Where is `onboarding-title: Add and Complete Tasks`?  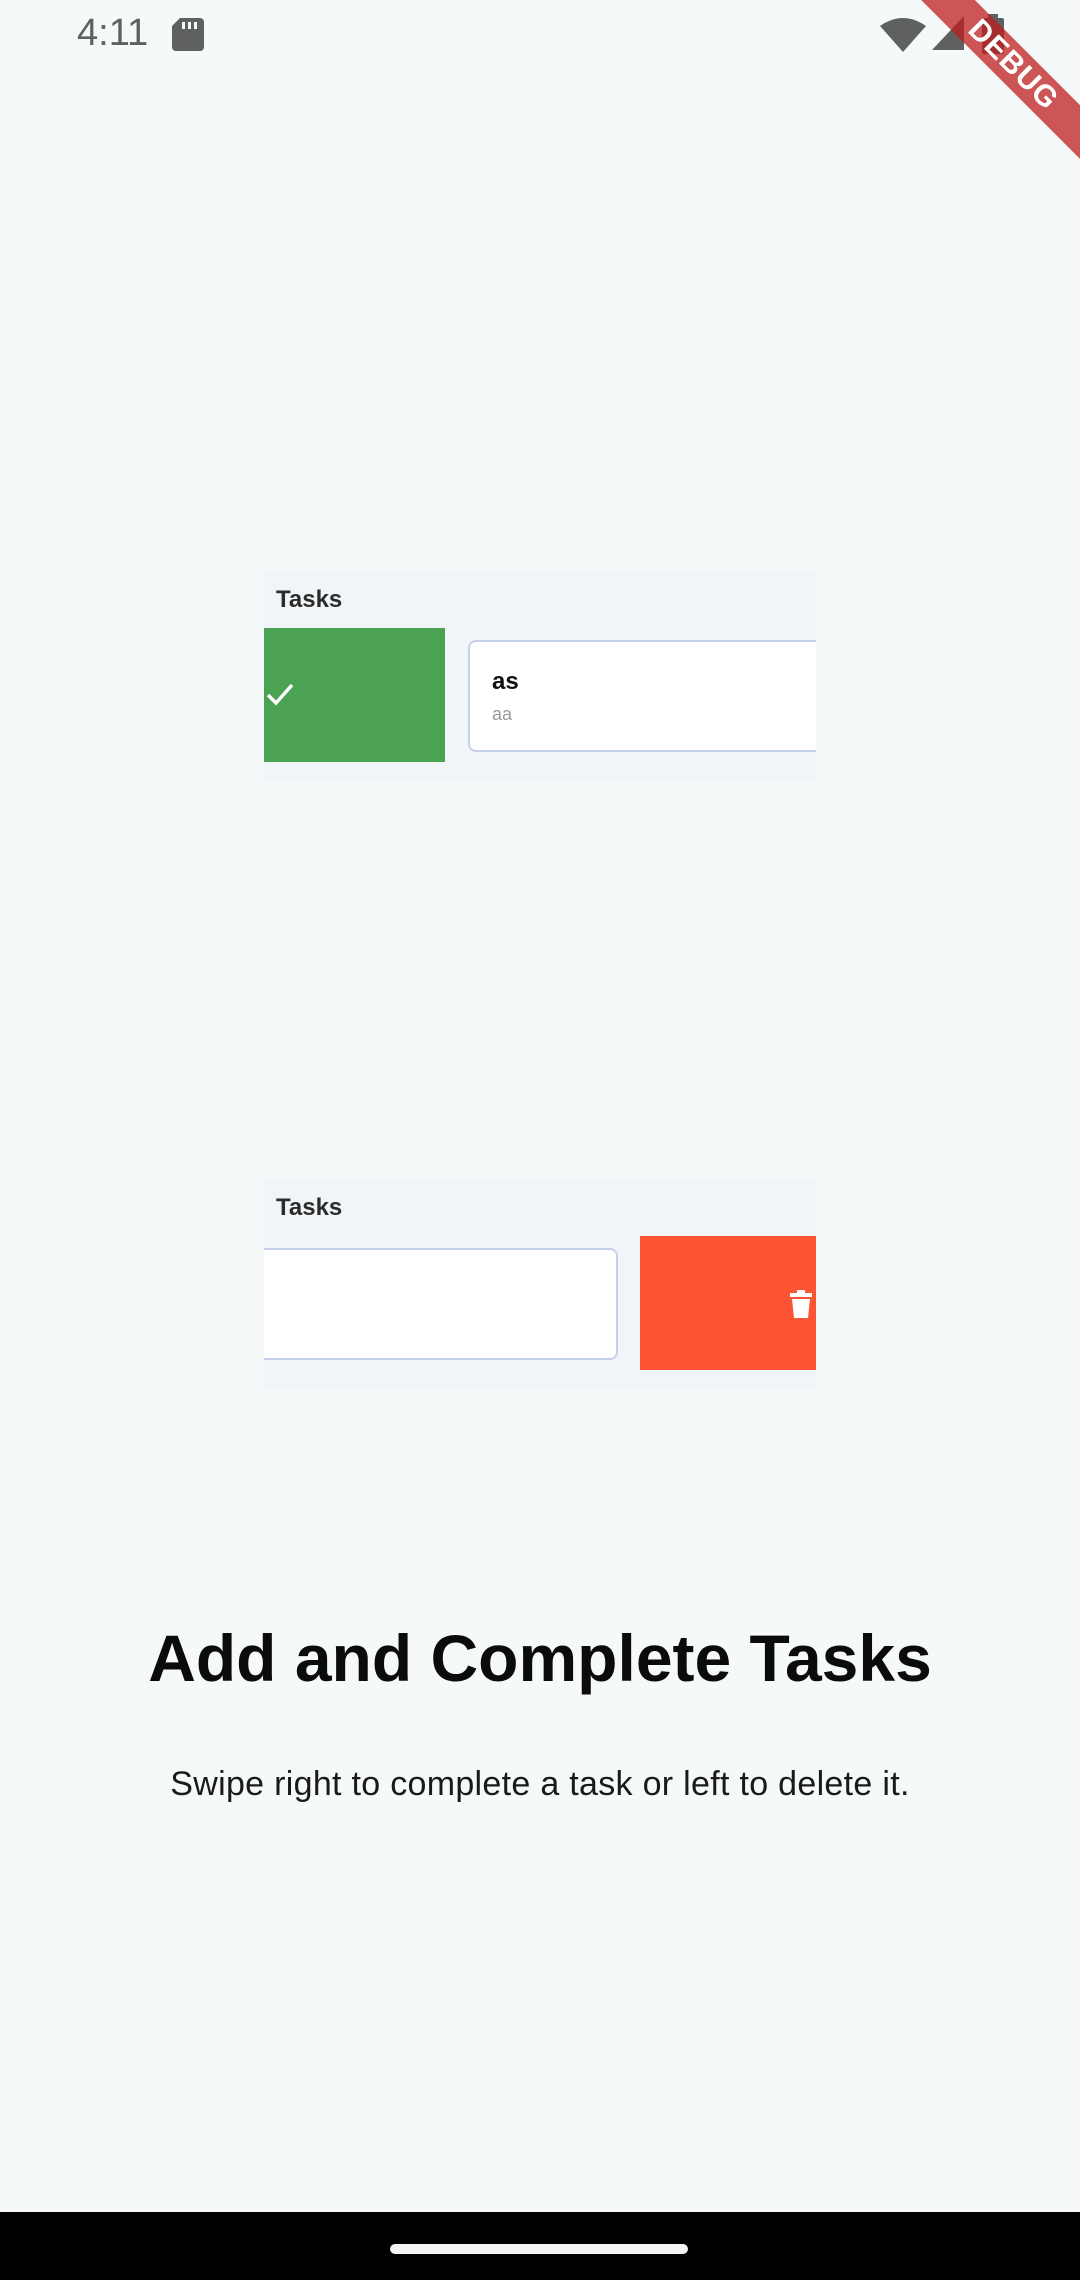 onboarding-title: Add and Complete Tasks is located at coordinates (540, 1658).